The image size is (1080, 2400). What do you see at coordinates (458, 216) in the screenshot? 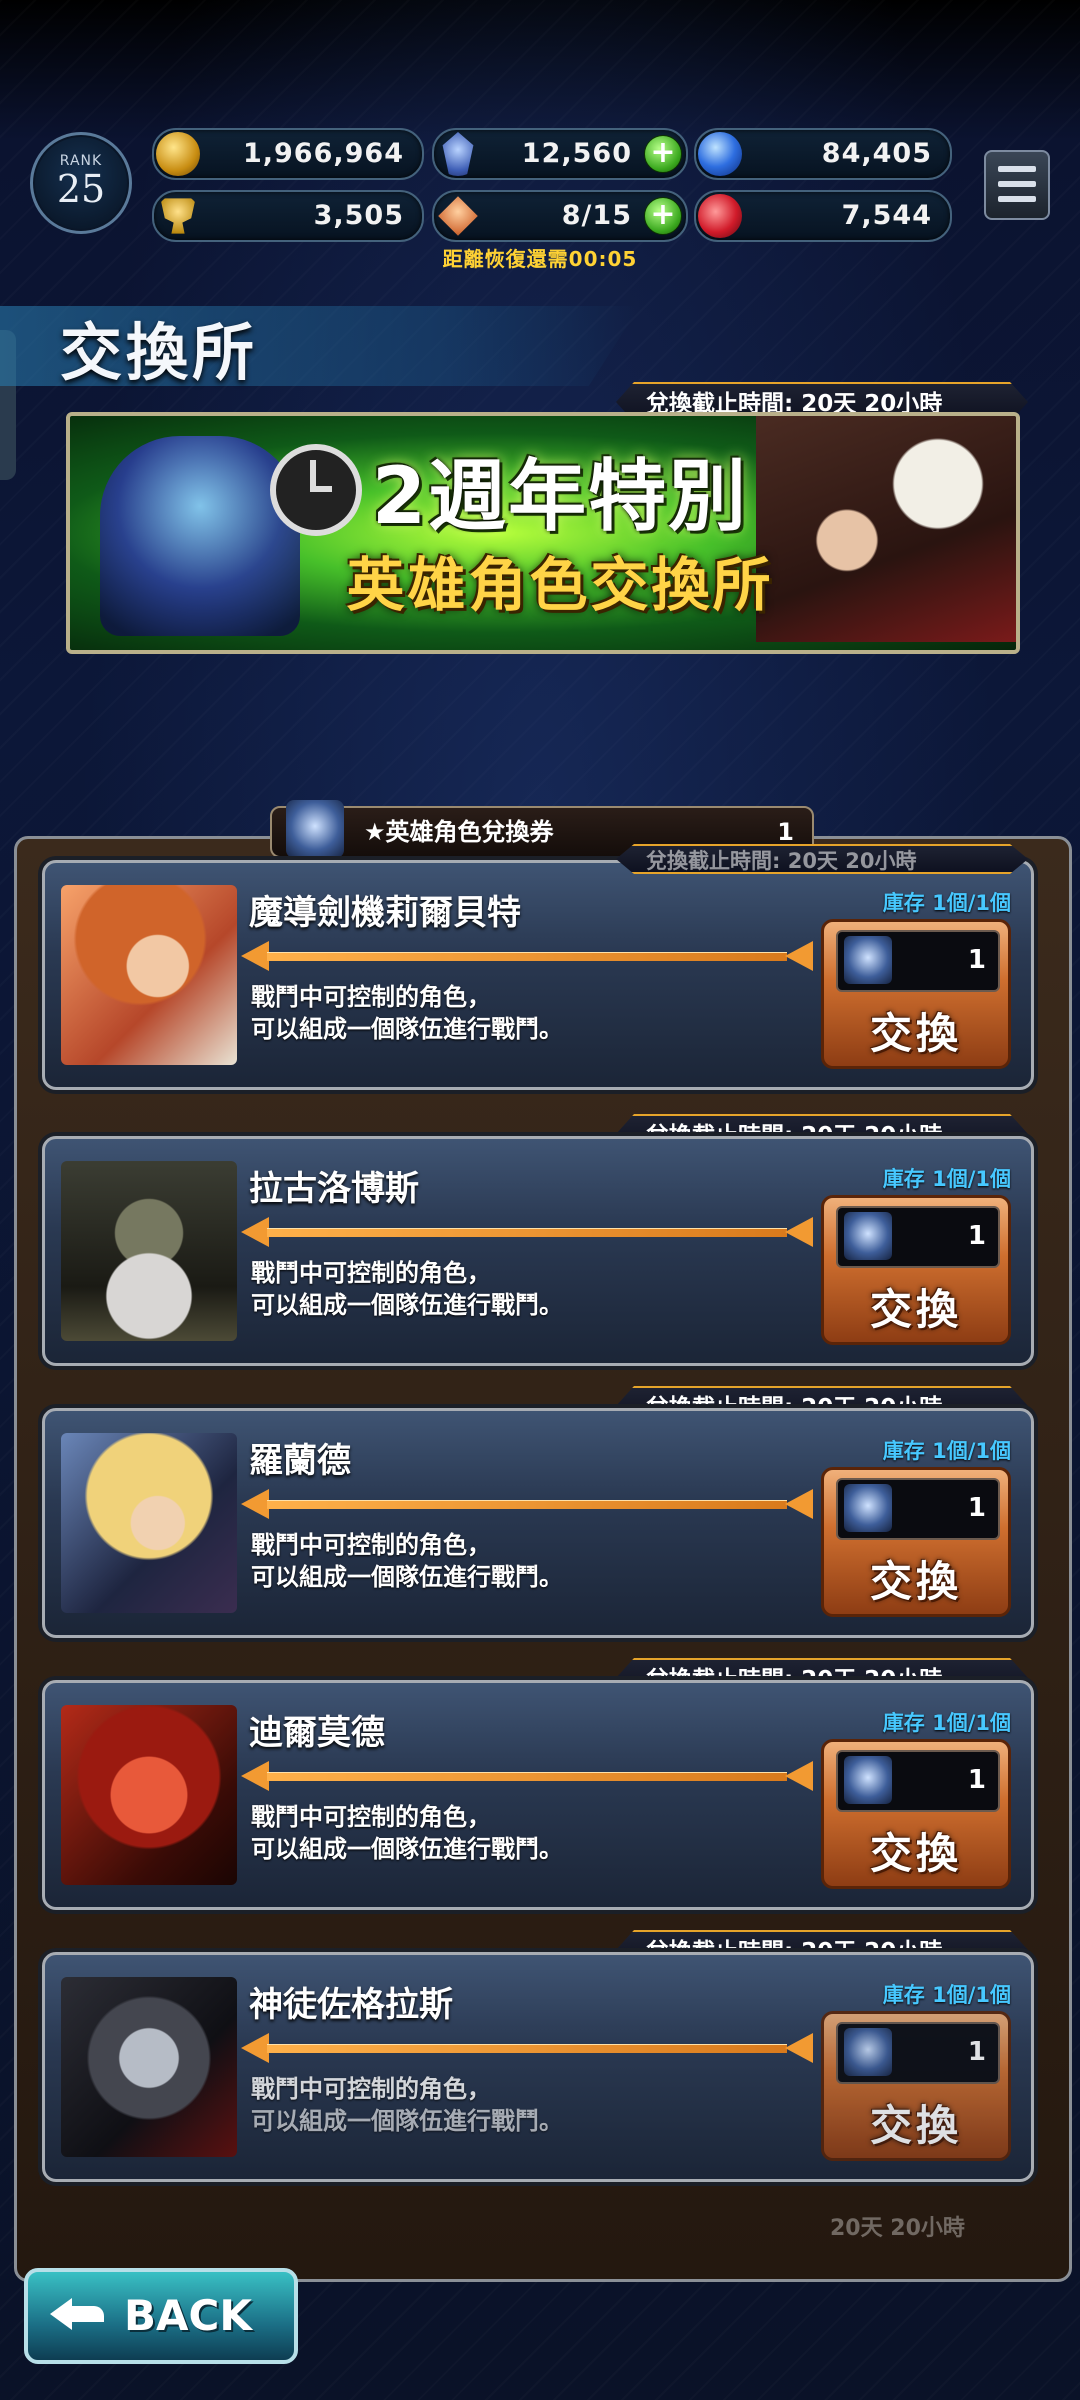
I see `stamina-icon` at bounding box center [458, 216].